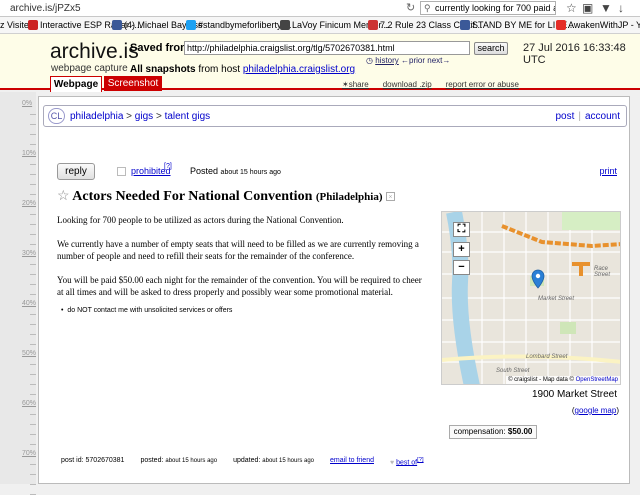  What do you see at coordinates (606, 8) in the screenshot?
I see `pocket-icon: ▼` at bounding box center [606, 8].